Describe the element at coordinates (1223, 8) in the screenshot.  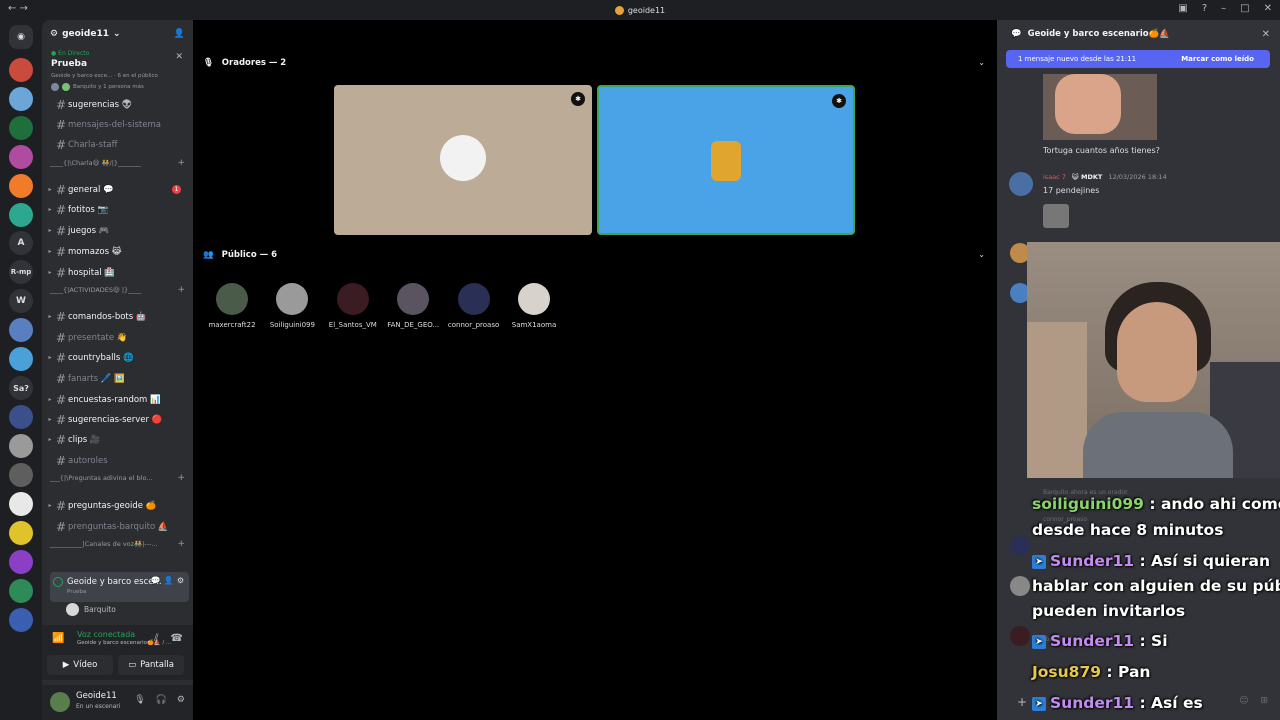
I see `minimize-icon: –` at that location.